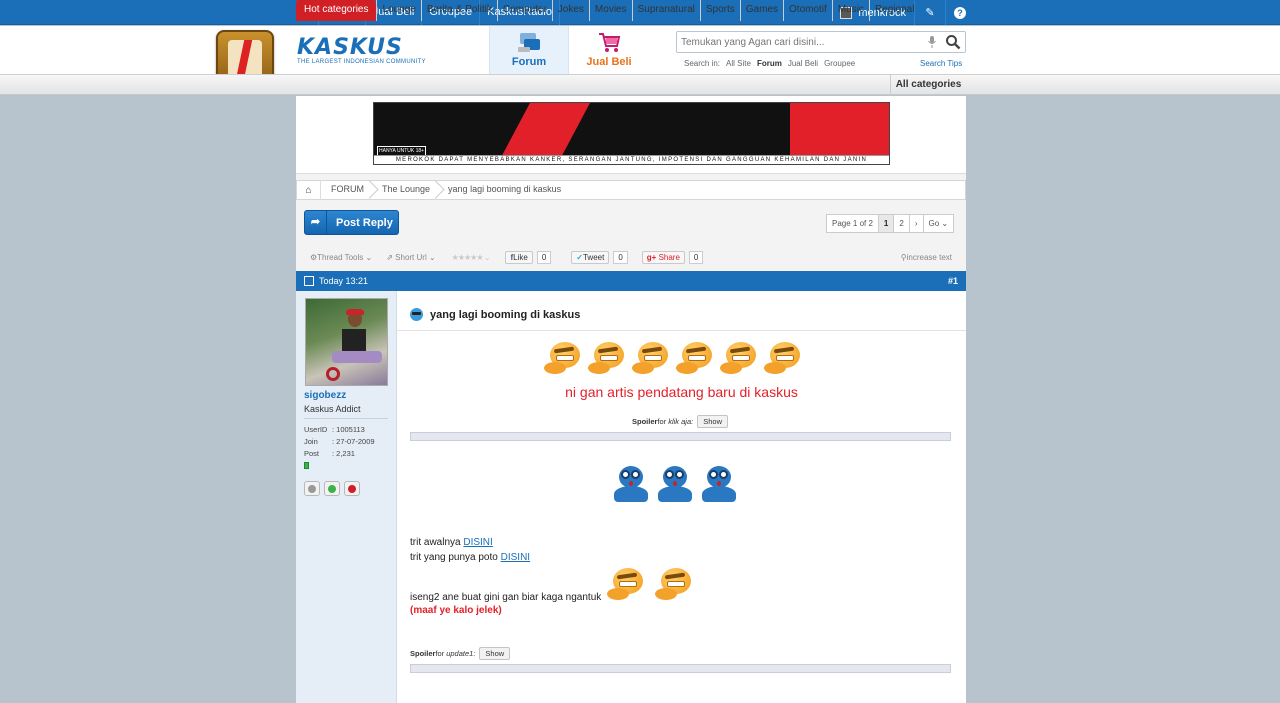 The width and height of the screenshot is (1280, 703). Describe the element at coordinates (902, 223) in the screenshot. I see `page-2: 2` at that location.